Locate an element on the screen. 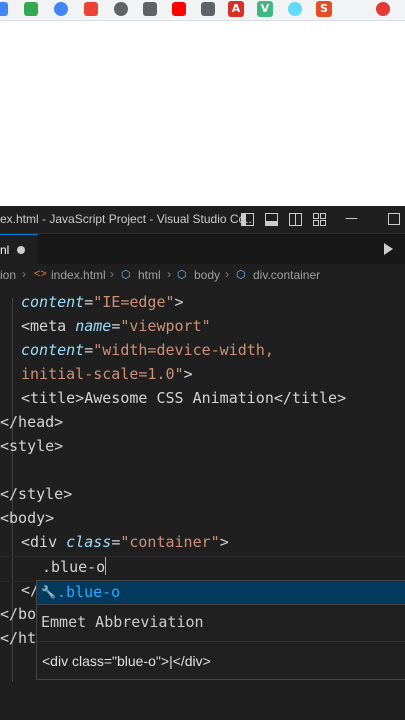 The height and width of the screenshot is (720, 405). code-line: </style> is located at coordinates (36, 494).